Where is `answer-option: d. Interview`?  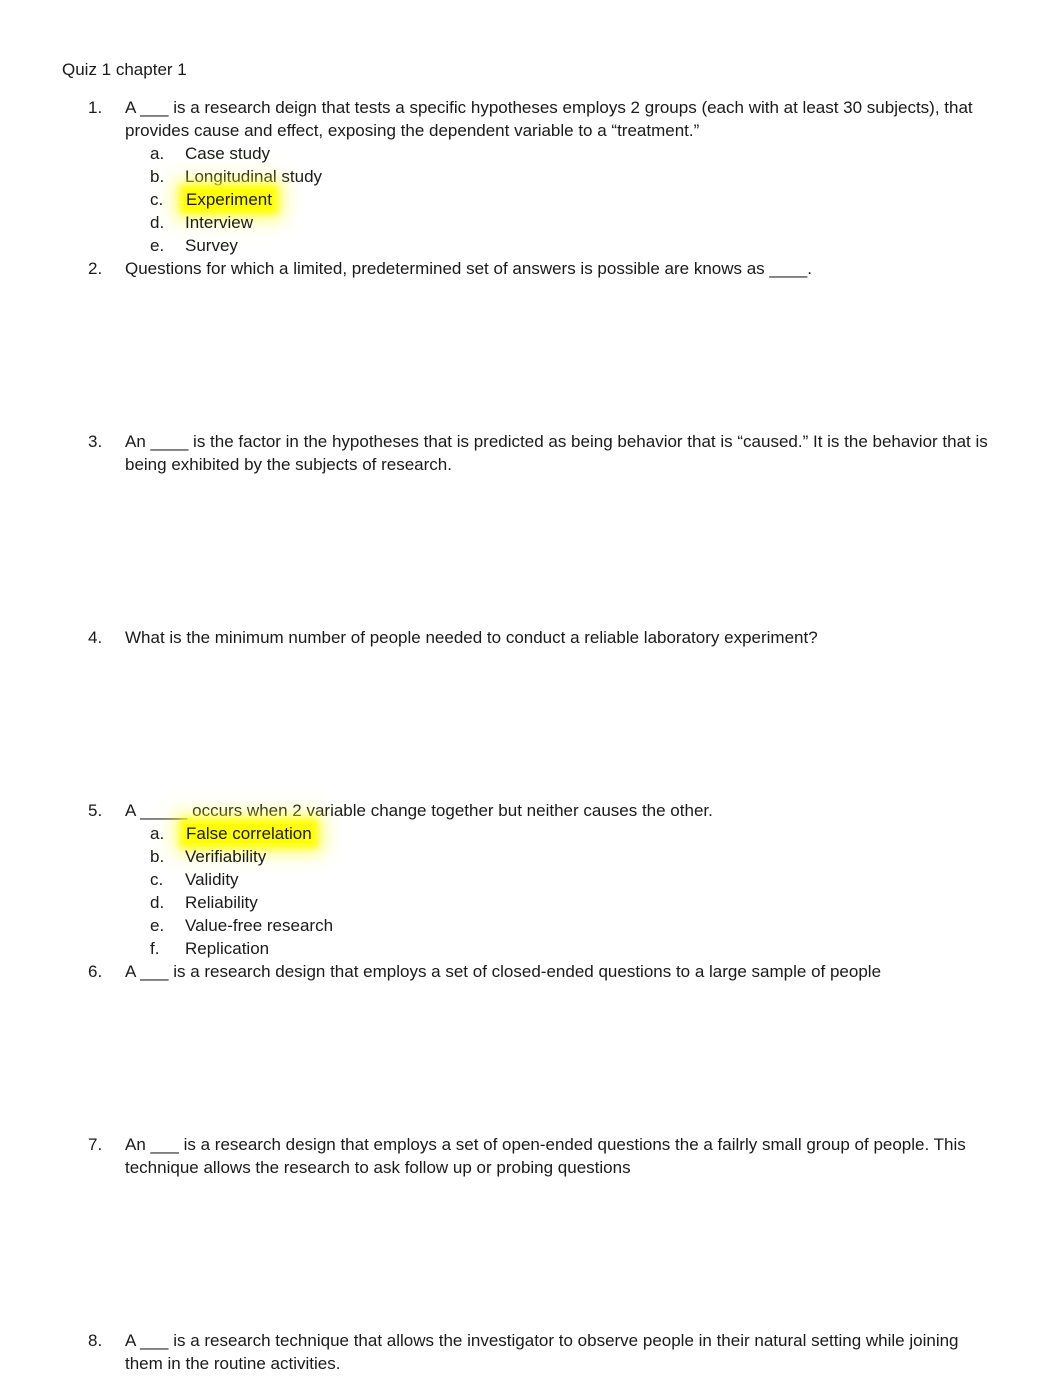 answer-option: d. Interview is located at coordinates (531, 222).